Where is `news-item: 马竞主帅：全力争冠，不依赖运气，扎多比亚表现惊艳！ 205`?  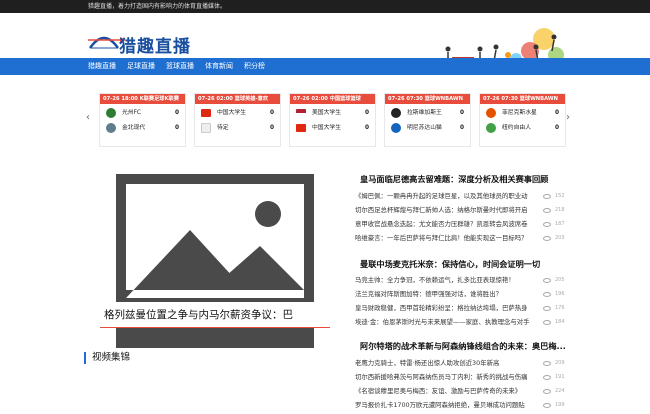
news-item: 马竞主帅：全力争冠，不依赖运气，扎多比亚表现惊艳！ 205 is located at coordinates (460, 280).